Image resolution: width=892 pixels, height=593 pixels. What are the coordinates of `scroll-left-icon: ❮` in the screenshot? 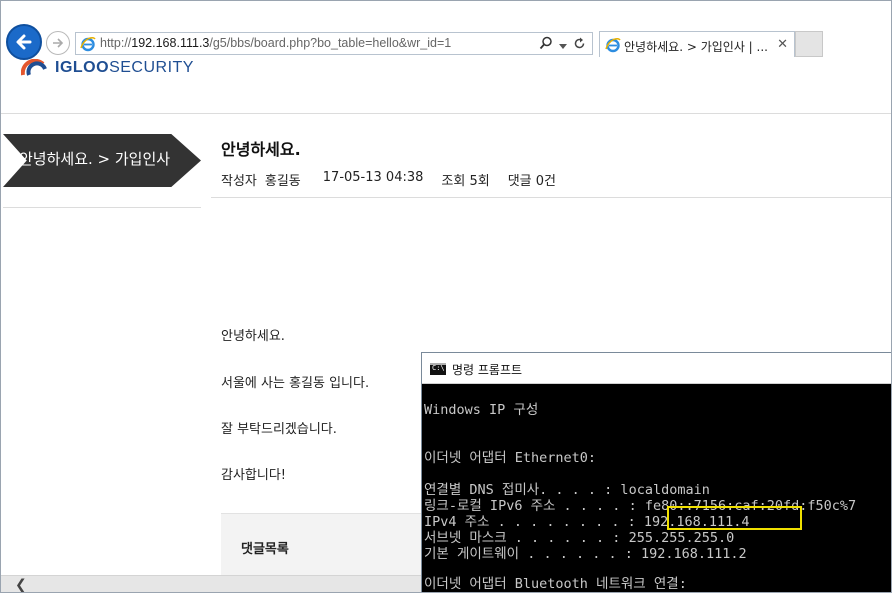 It's located at (21, 584).